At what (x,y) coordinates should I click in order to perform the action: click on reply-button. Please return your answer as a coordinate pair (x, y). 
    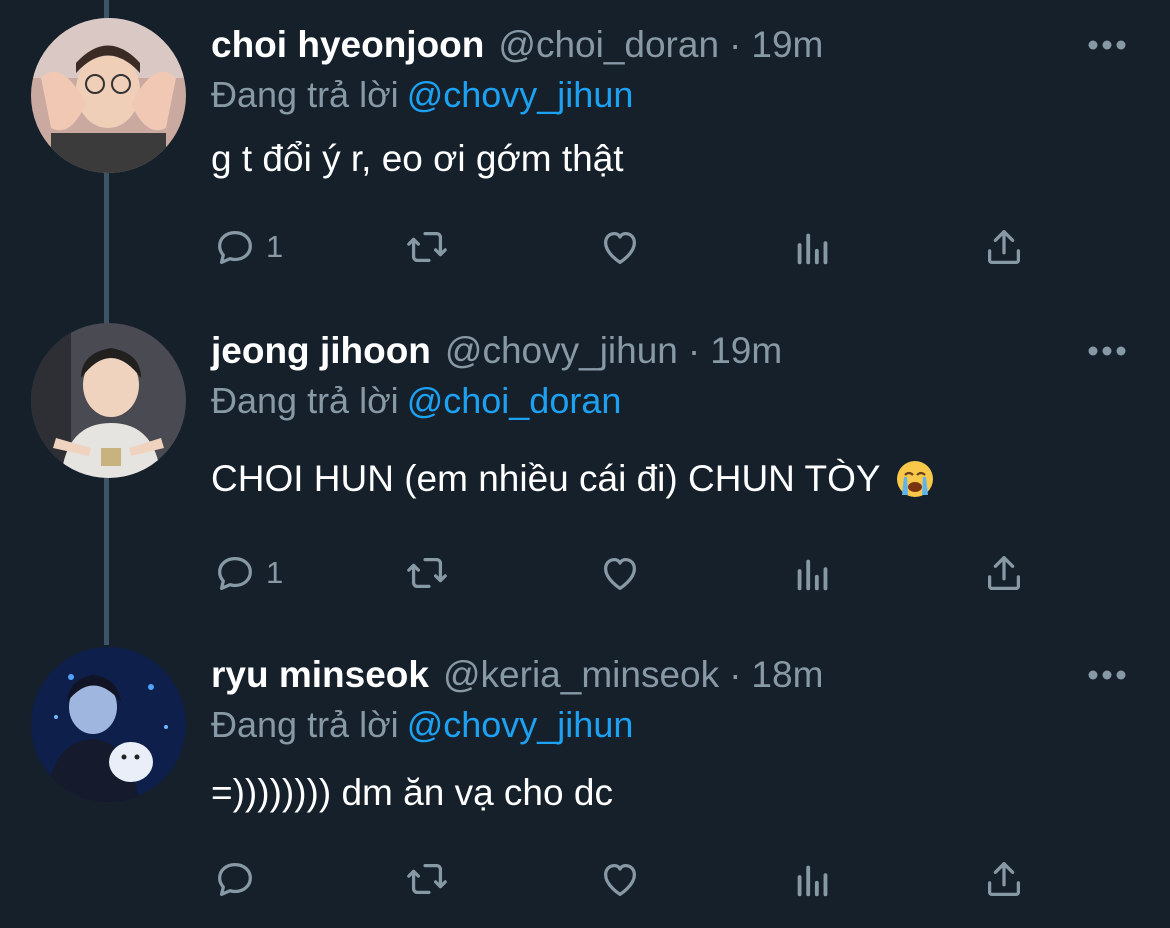
    Looking at the image, I should click on (239, 879).